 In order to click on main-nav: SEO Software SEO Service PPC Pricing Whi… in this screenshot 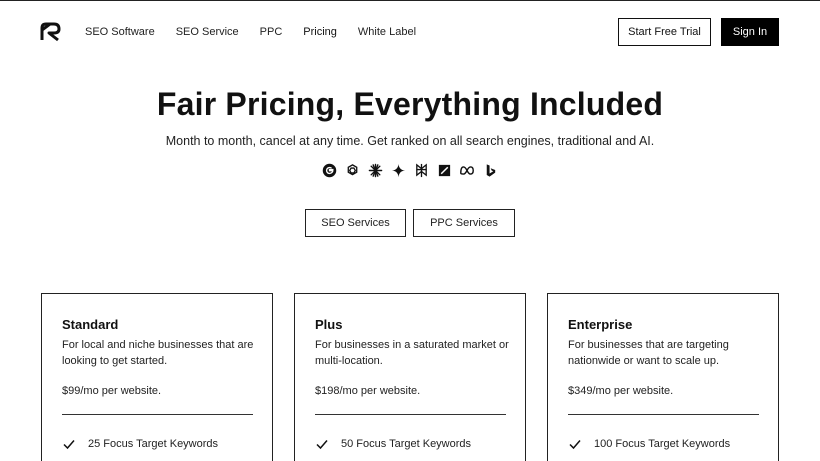, I will do `click(261, 32)`.